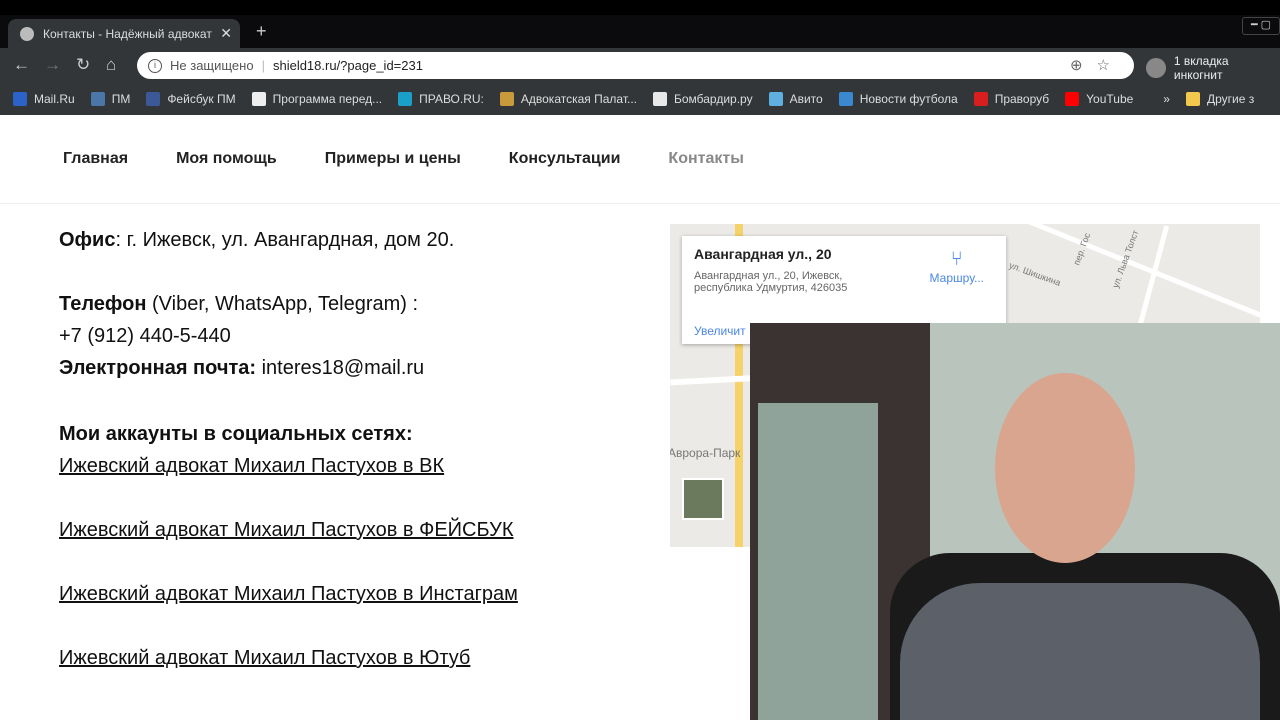 The width and height of the screenshot is (1280, 720). Describe the element at coordinates (1261, 26) in the screenshot. I see `minimize-button: ━ ▢` at that location.